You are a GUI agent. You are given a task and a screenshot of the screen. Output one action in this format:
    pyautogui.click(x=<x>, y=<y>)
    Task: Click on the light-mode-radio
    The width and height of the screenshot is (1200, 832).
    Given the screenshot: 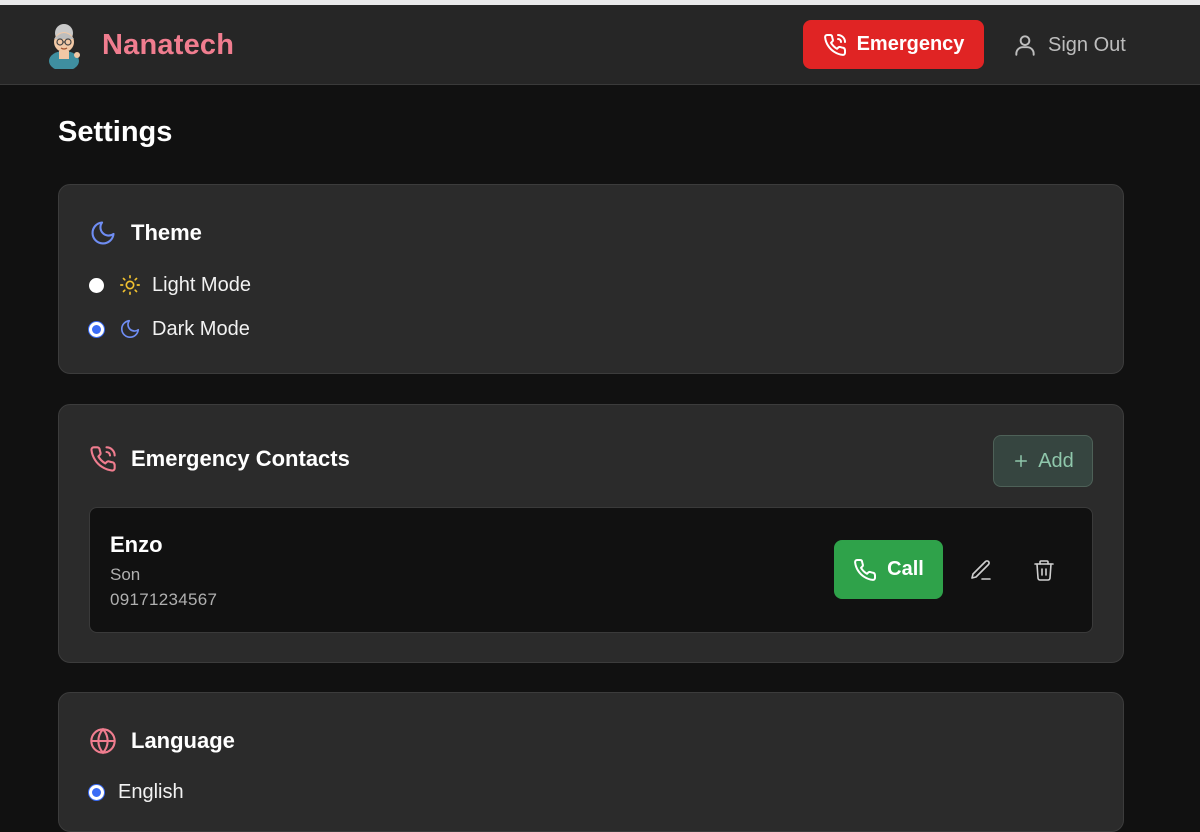 What is the action you would take?
    pyautogui.click(x=96, y=285)
    